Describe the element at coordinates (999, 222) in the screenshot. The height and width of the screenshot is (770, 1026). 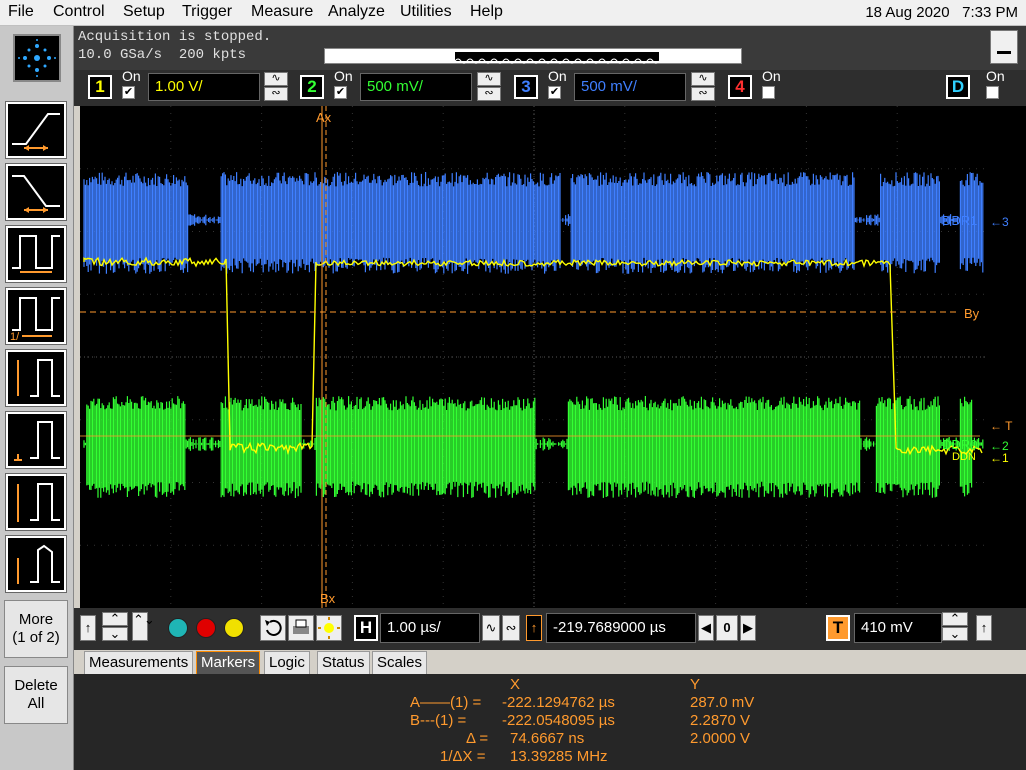
I see `ch3-ground-marker: ←3` at that location.